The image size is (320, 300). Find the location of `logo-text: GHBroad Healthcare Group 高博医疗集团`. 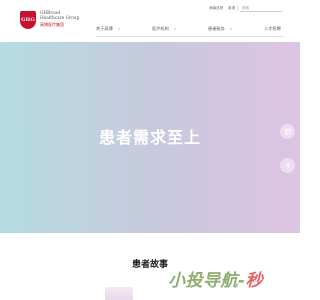

logo-text: GHBroad Healthcare Group 高博医疗集团 is located at coordinates (59, 19).